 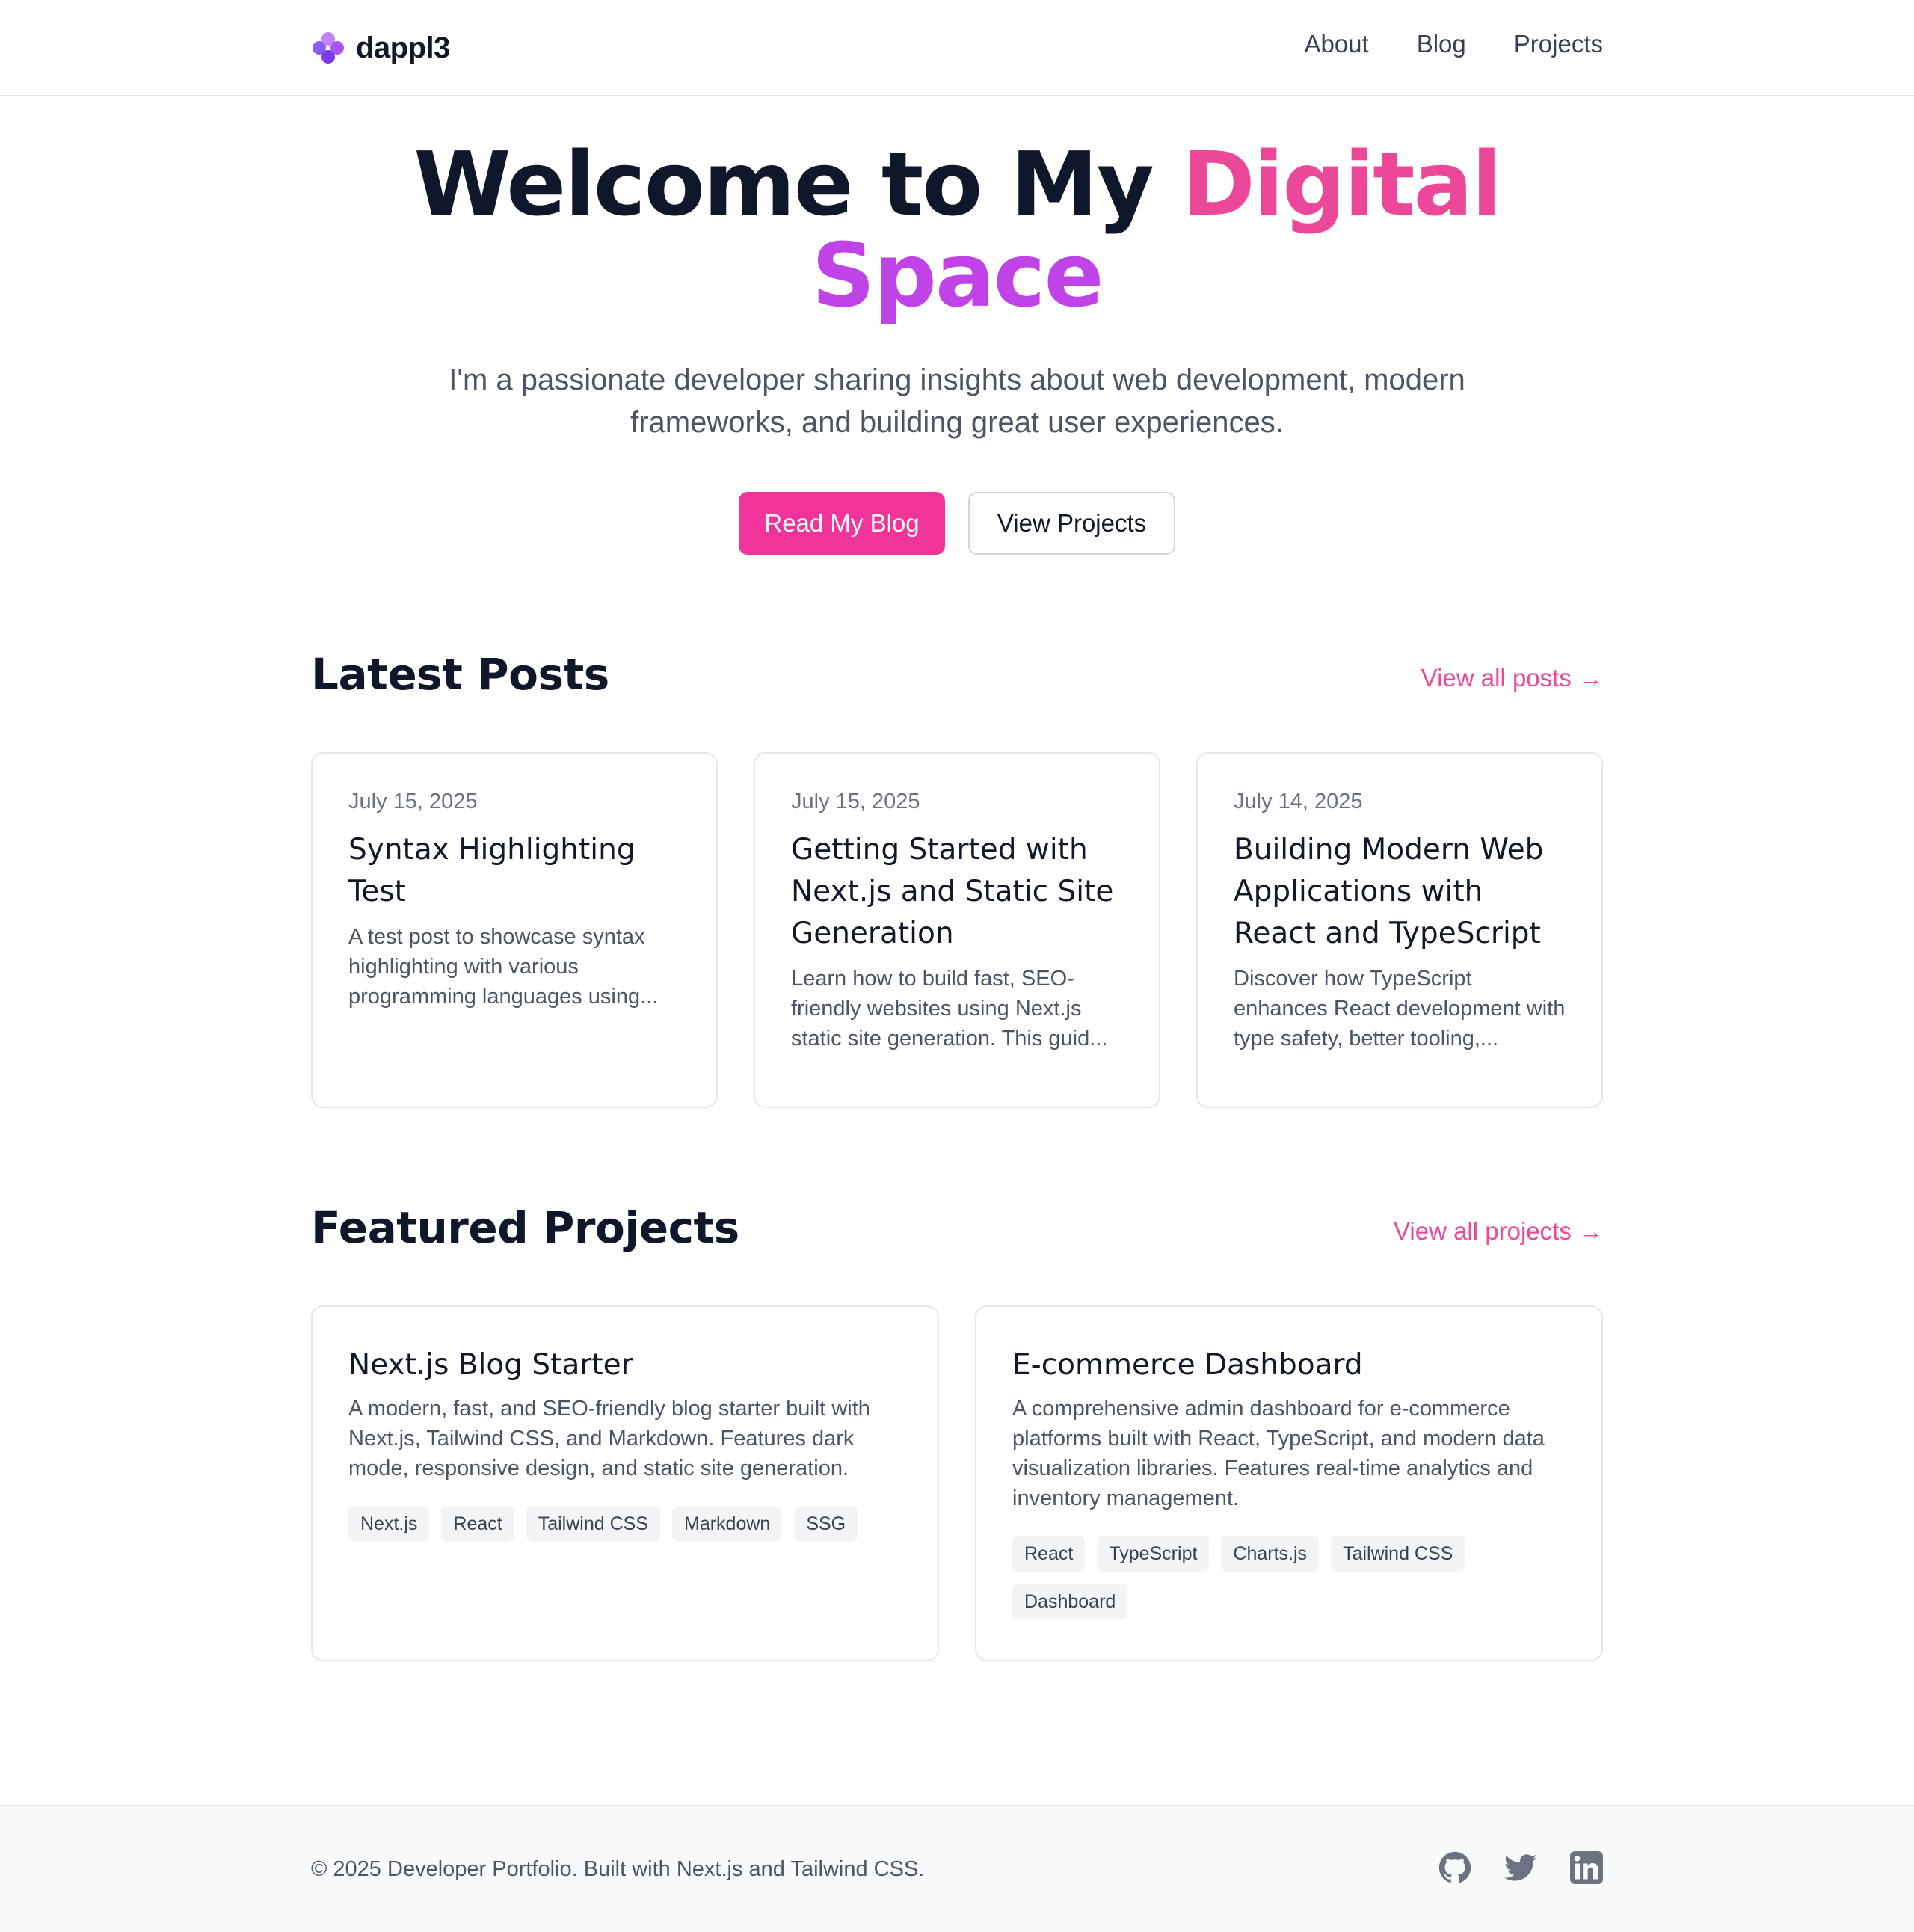 I want to click on brand-link: dappl3, so click(x=381, y=48).